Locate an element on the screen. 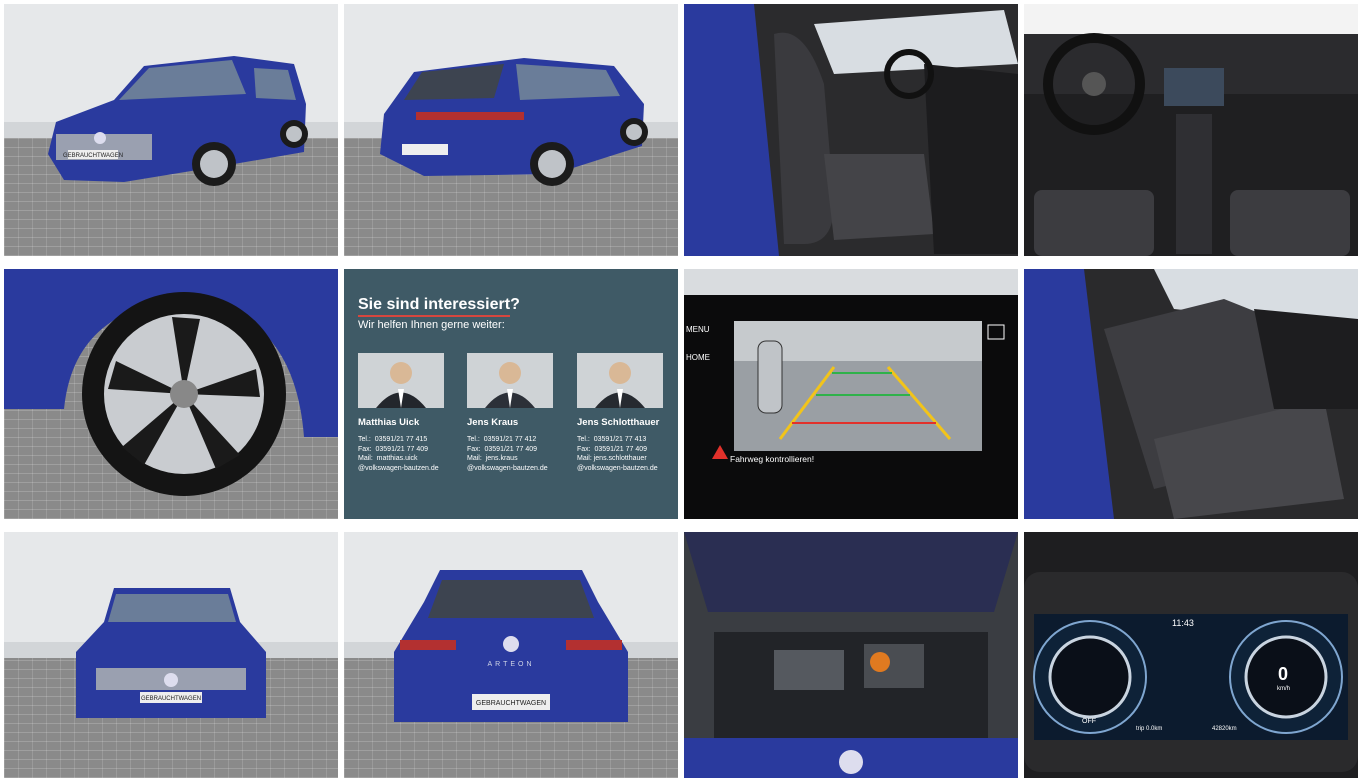 This screenshot has width=1365, height=778. cockpit-illustration is located at coordinates (1191, 130).